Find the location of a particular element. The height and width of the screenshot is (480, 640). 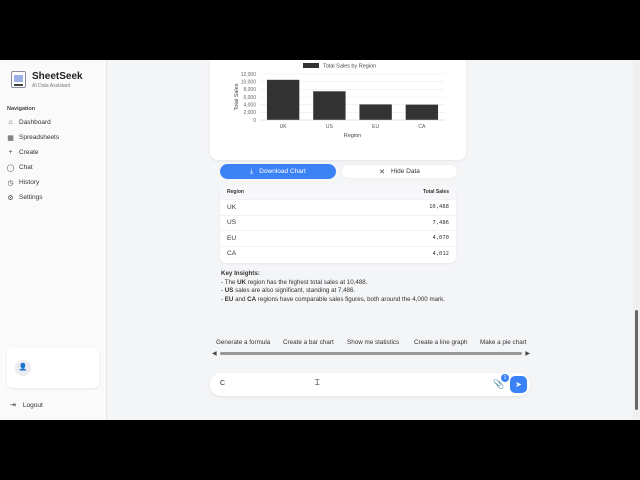

y-tick-label: 12,000 is located at coordinates (249, 75).